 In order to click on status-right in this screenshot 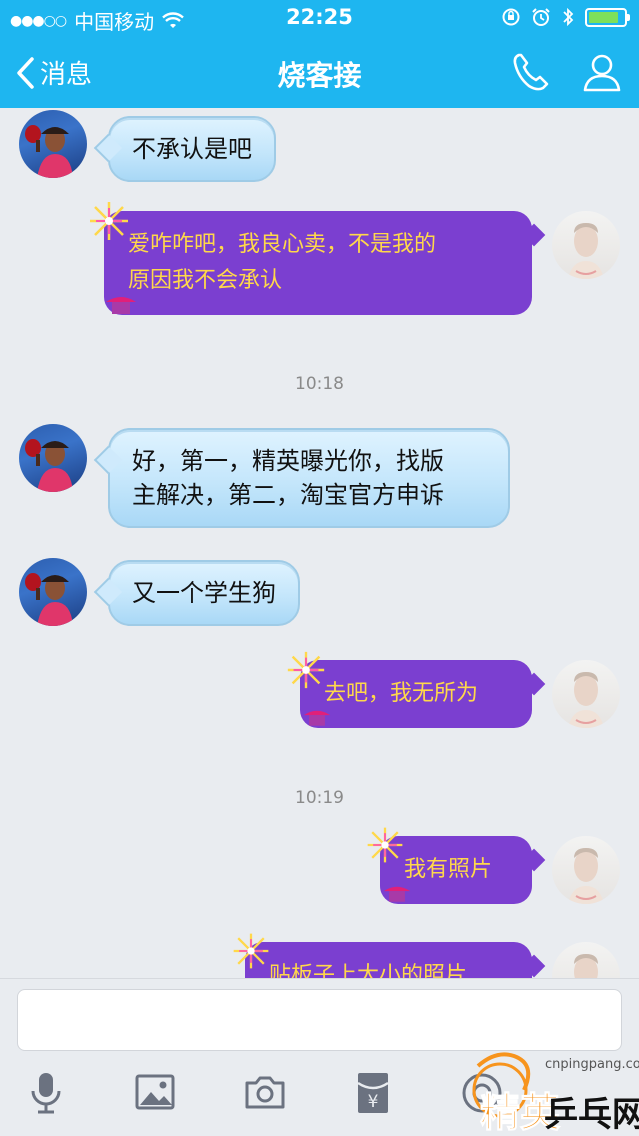, I will do `click(565, 17)`.